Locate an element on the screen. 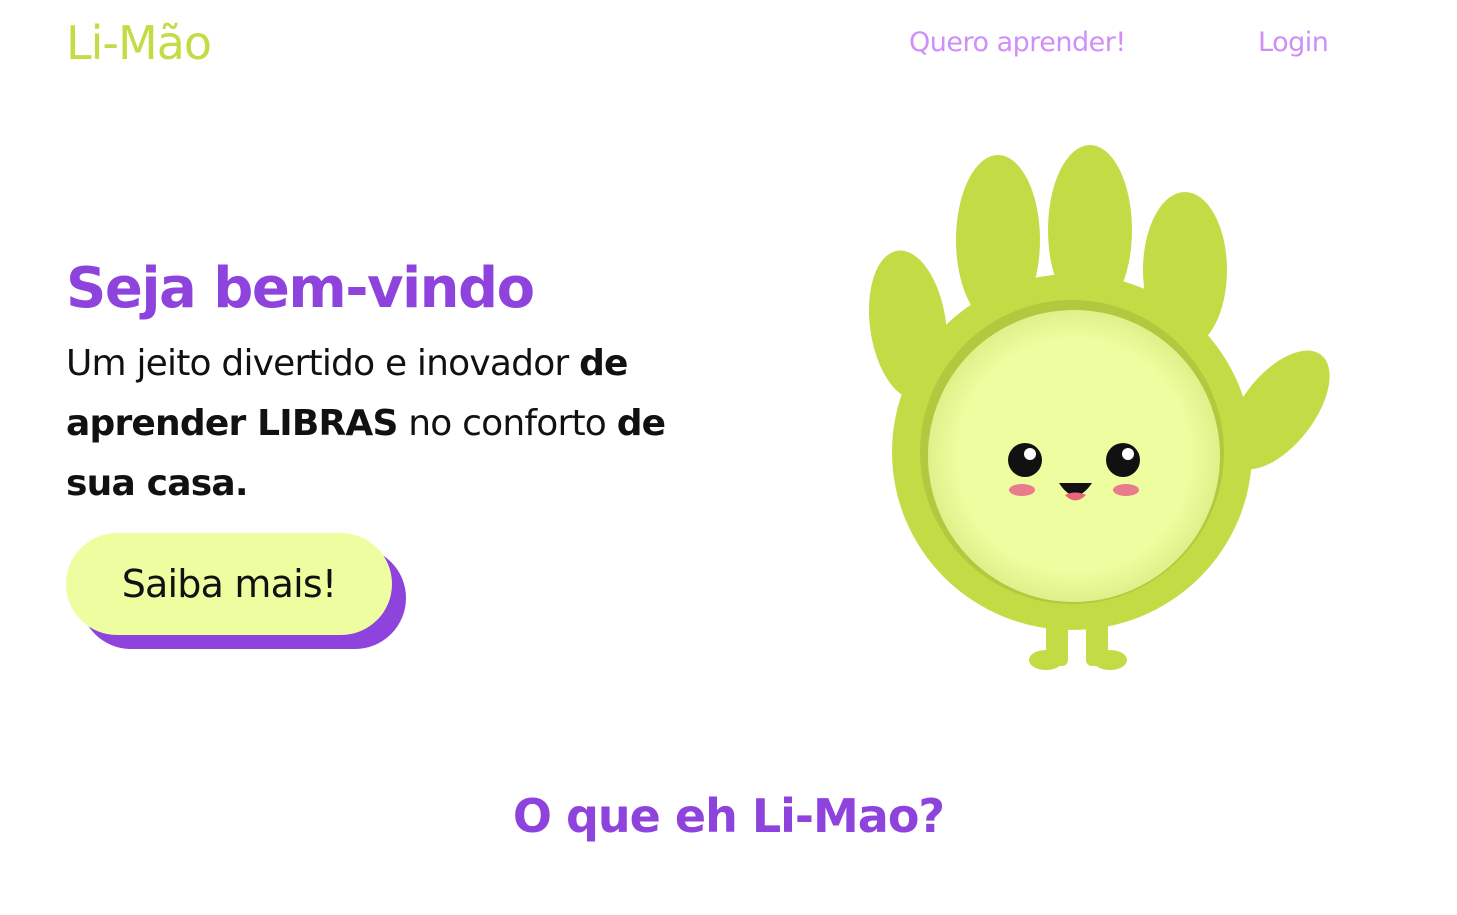 Image resolution: width=1457 pixels, height=915 pixels. nav-link-login: Login is located at coordinates (1293, 43).